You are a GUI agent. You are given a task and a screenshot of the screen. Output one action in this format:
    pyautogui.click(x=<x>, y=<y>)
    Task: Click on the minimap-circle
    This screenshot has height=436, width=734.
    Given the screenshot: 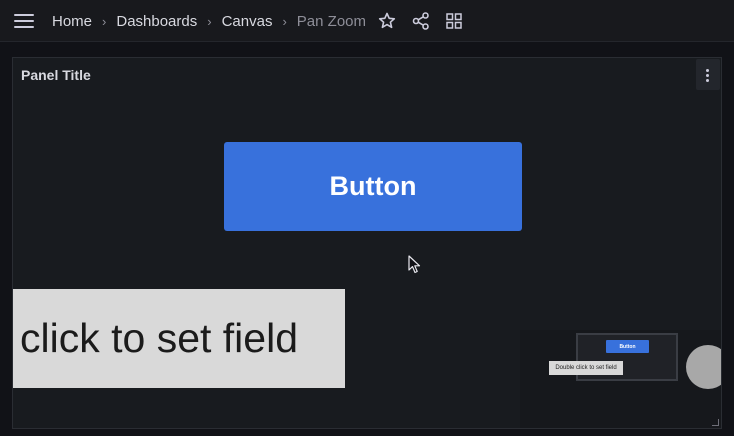 What is the action you would take?
    pyautogui.click(x=703, y=367)
    